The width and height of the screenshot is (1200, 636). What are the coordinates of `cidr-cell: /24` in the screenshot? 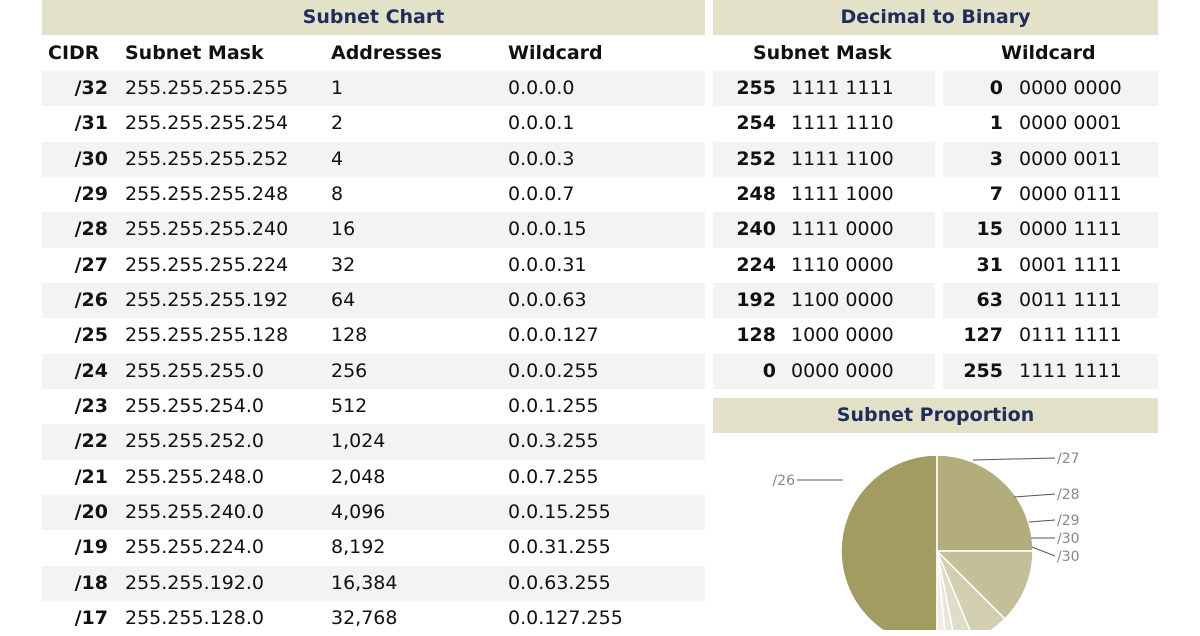 It's located at (91, 370).